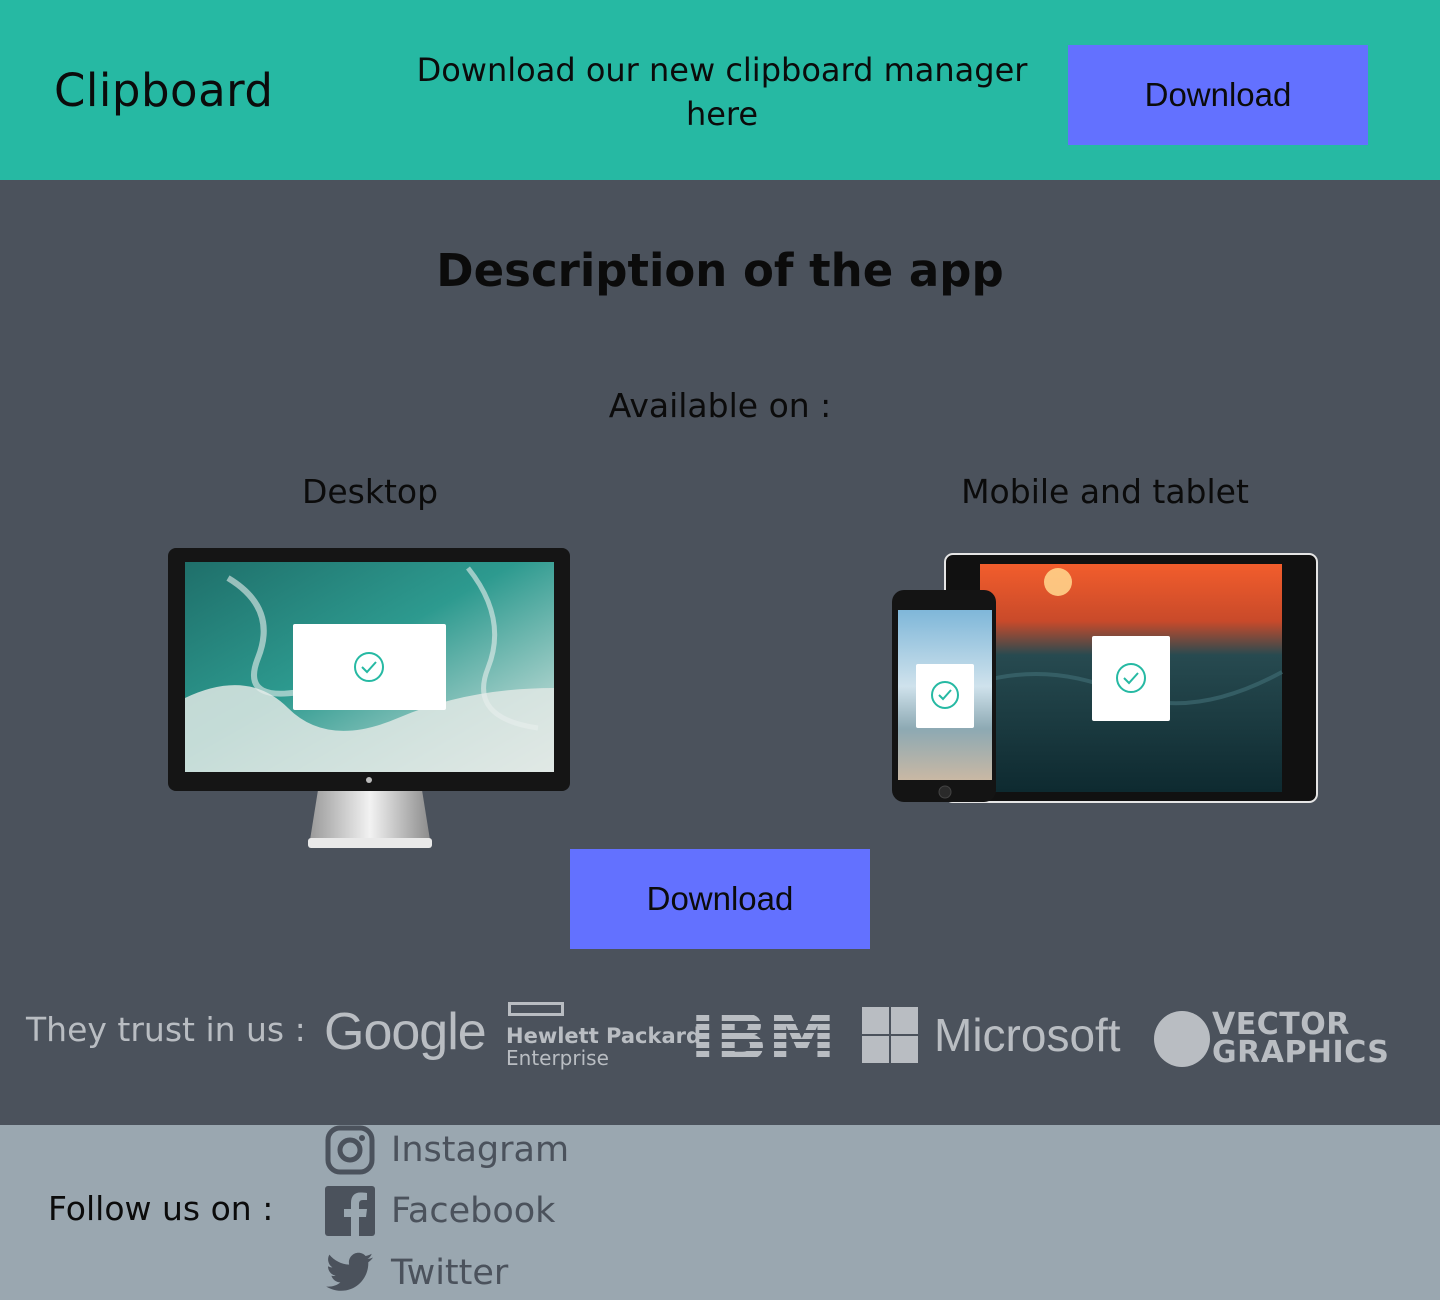  I want to click on hpe-logo-line1: Hewlett Packard, so click(604, 1036).